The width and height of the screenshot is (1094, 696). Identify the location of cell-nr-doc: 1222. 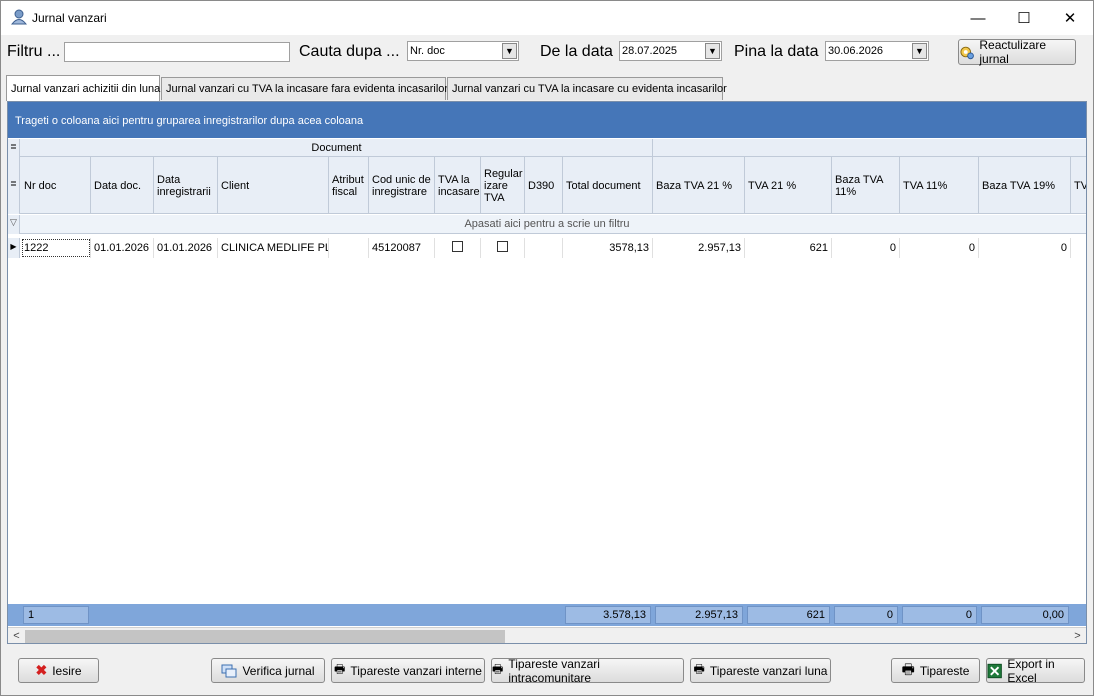
(56, 248).